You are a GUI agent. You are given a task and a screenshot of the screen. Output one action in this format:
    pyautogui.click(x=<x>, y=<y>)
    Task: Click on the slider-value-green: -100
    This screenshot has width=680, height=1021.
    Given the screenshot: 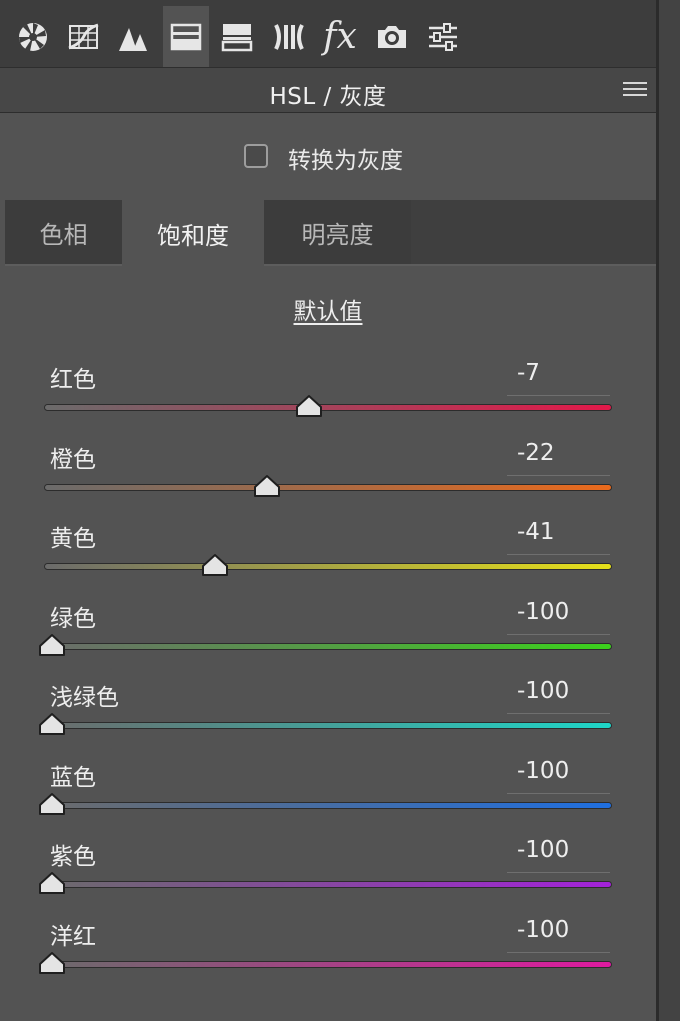 What is the action you would take?
    pyautogui.click(x=558, y=617)
    